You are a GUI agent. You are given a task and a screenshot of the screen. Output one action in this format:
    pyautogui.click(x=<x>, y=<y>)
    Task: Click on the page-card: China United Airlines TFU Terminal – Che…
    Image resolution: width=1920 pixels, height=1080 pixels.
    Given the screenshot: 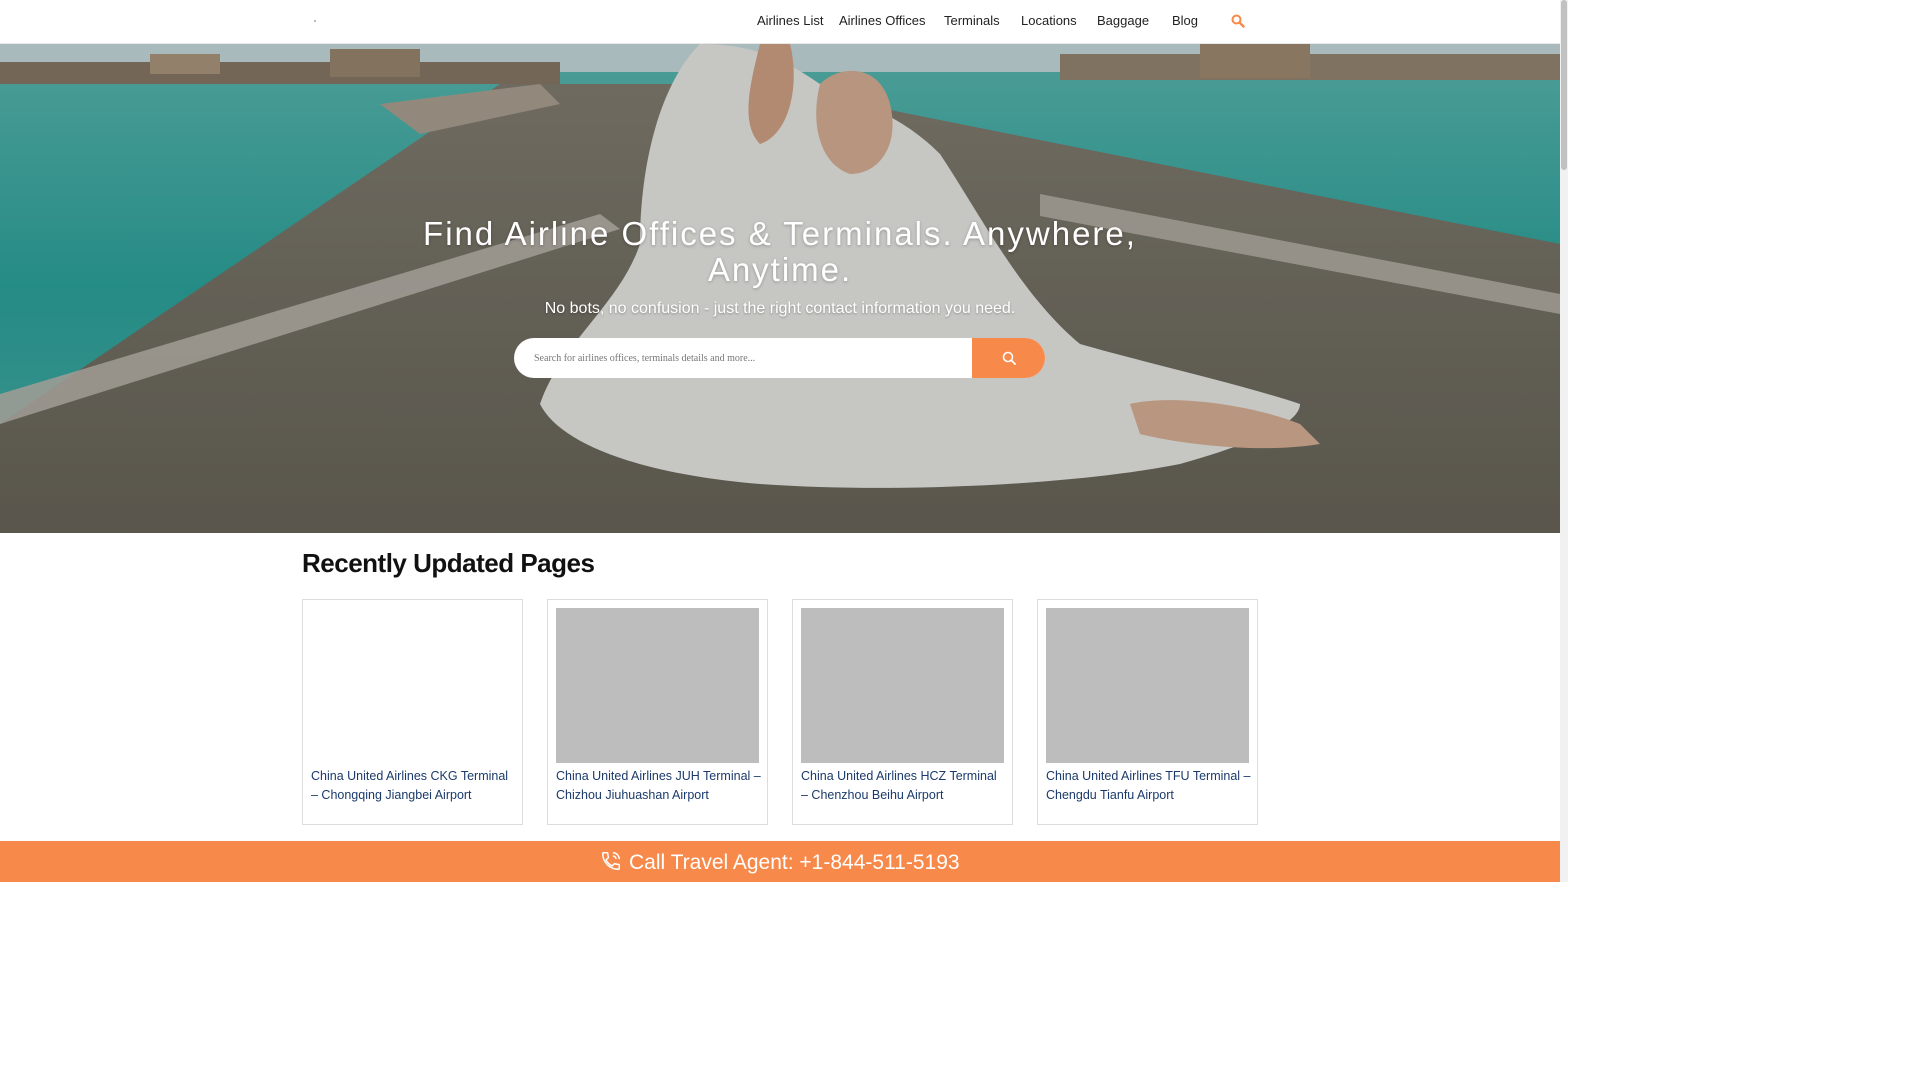 What is the action you would take?
    pyautogui.click(x=1147, y=712)
    